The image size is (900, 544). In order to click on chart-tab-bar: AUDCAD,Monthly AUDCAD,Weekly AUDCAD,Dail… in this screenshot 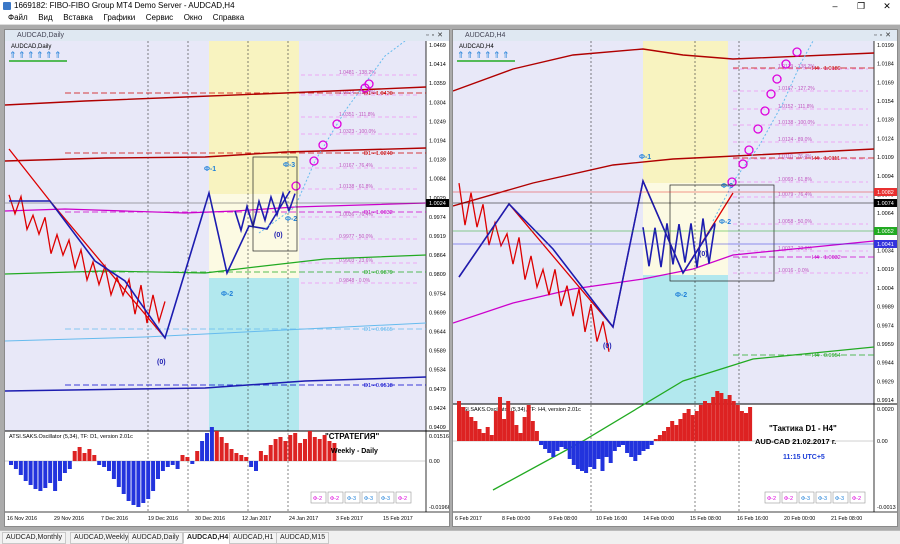, I will do `click(450, 537)`.